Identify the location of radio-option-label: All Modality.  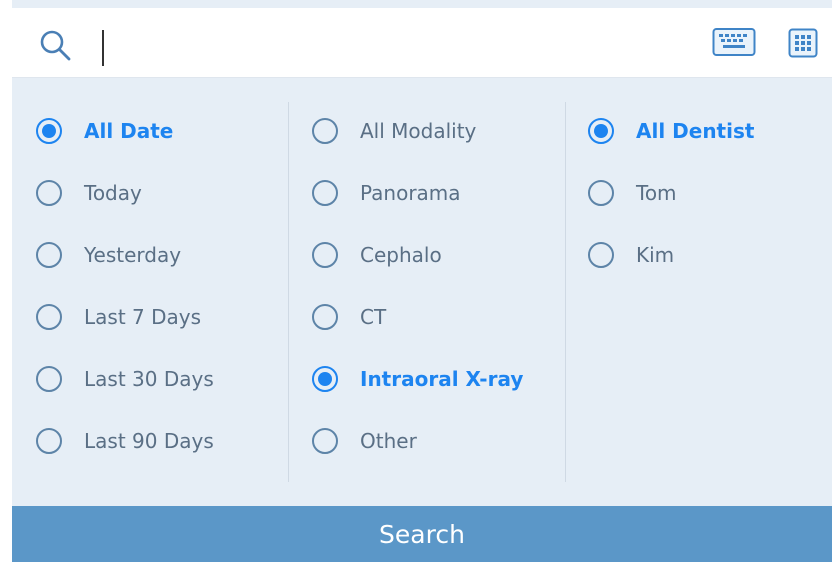
(418, 131).